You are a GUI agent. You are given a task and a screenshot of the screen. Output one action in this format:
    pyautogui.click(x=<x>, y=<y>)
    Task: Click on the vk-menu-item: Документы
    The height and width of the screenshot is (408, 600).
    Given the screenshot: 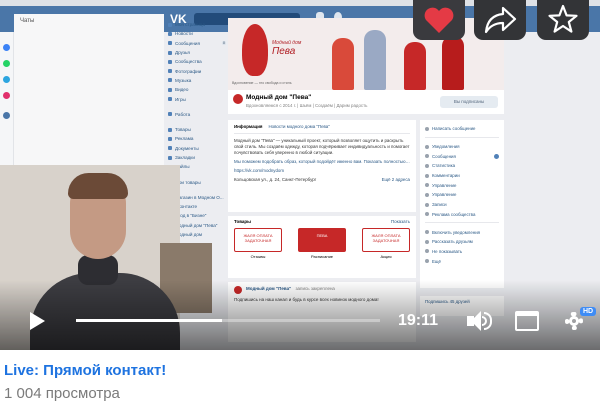 What is the action you would take?
    pyautogui.click(x=197, y=148)
    